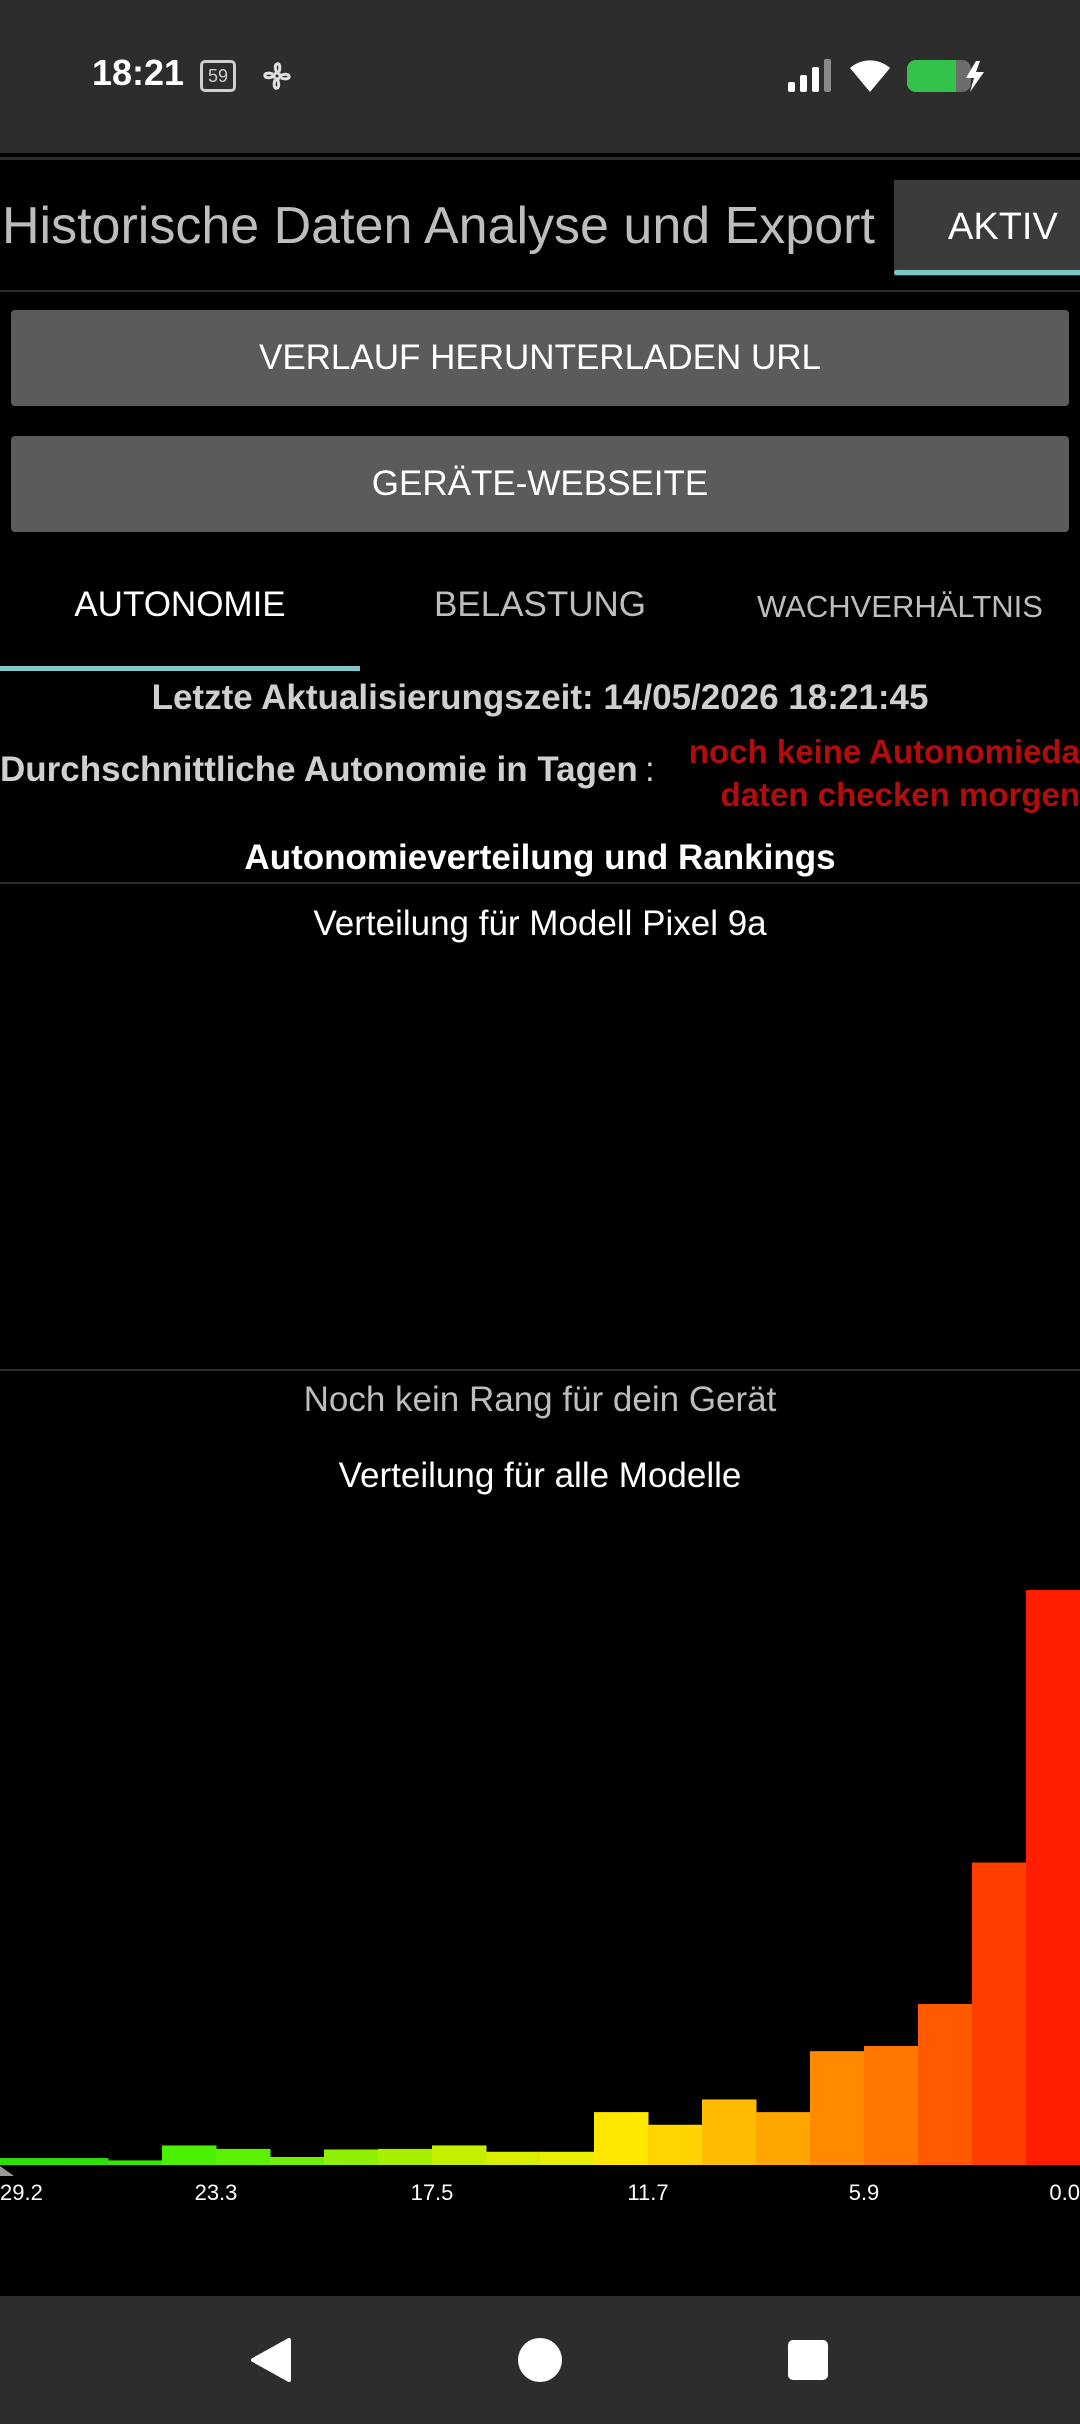 The height and width of the screenshot is (2424, 1080). Describe the element at coordinates (540, 1399) in the screenshot. I see `no-rank-message: Noch kein Rang für dein Gerät` at that location.